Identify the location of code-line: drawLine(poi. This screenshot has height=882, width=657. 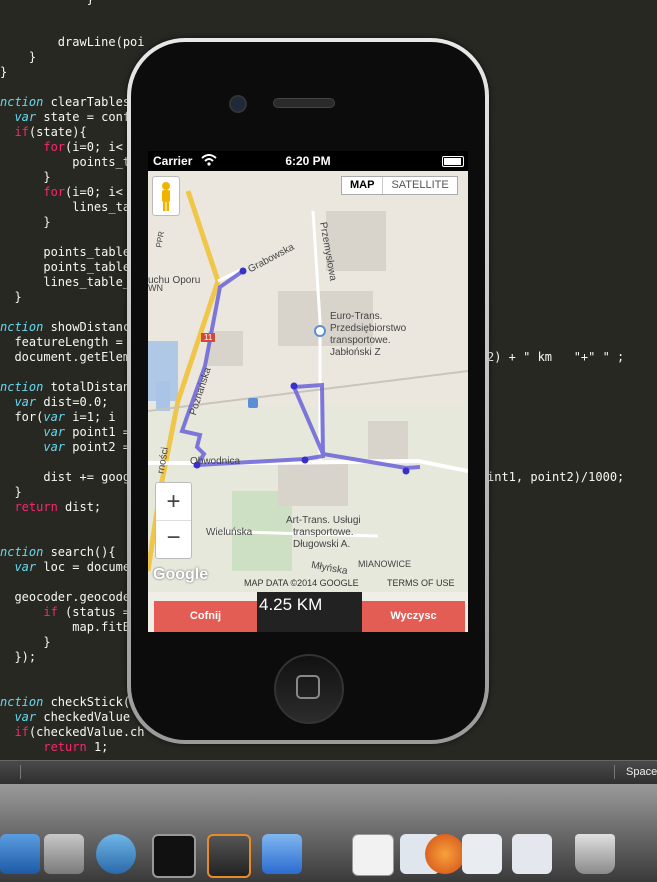
(72, 42).